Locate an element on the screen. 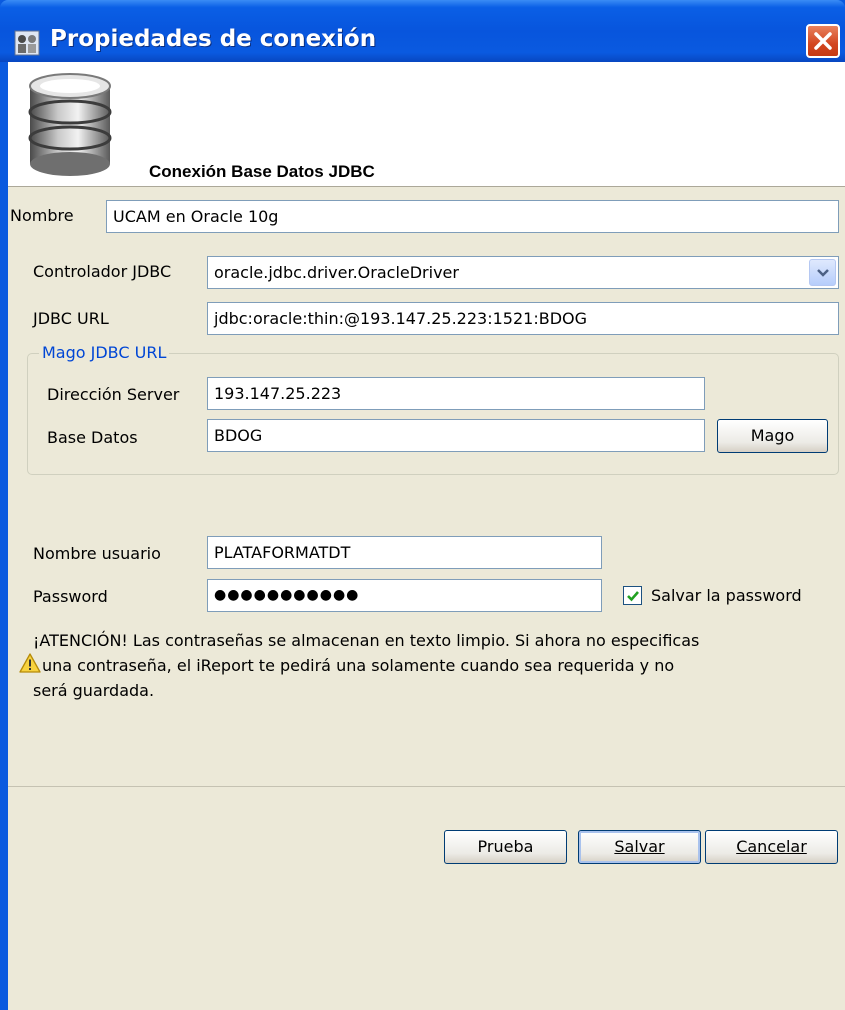 The height and width of the screenshot is (1010, 845). driver-label: Controlador JDBC is located at coordinates (102, 271).